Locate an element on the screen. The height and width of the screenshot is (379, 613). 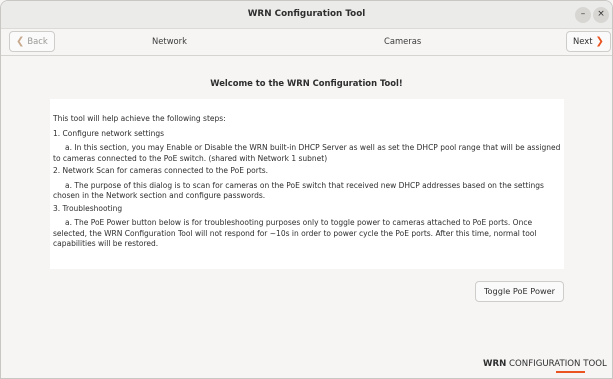
wizard-navbar: ❮ Back Network Cameras Next ❯ is located at coordinates (306, 42).